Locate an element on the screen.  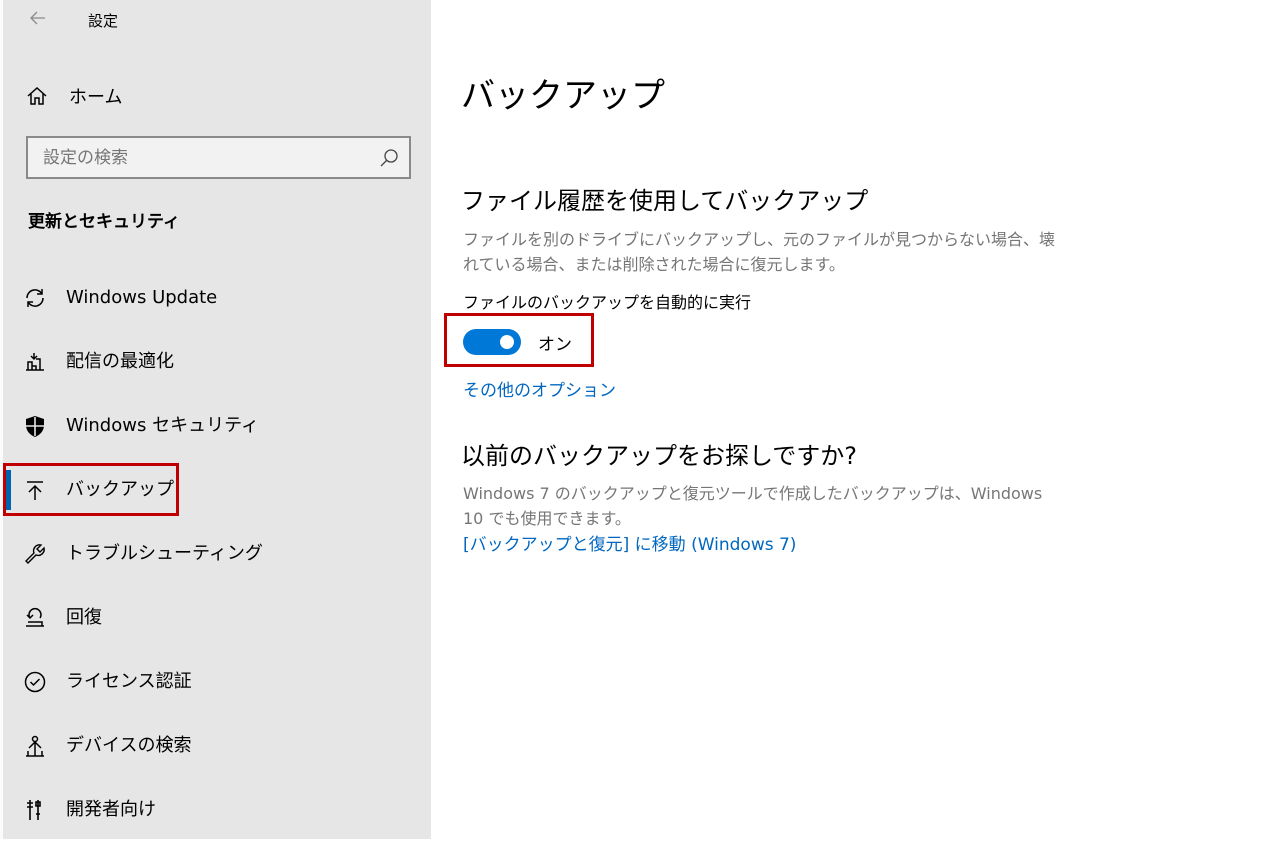
sidebar-item-label: 配信の最適化 is located at coordinates (120, 361).